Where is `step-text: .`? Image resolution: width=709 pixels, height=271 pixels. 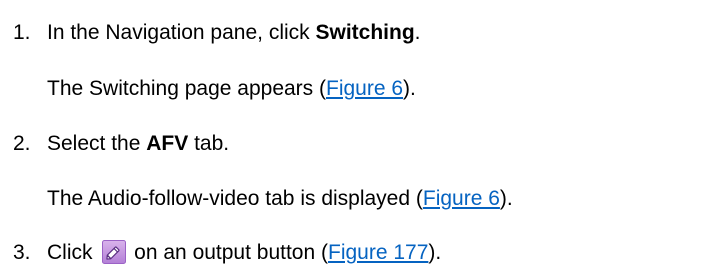
step-text: . is located at coordinates (417, 32).